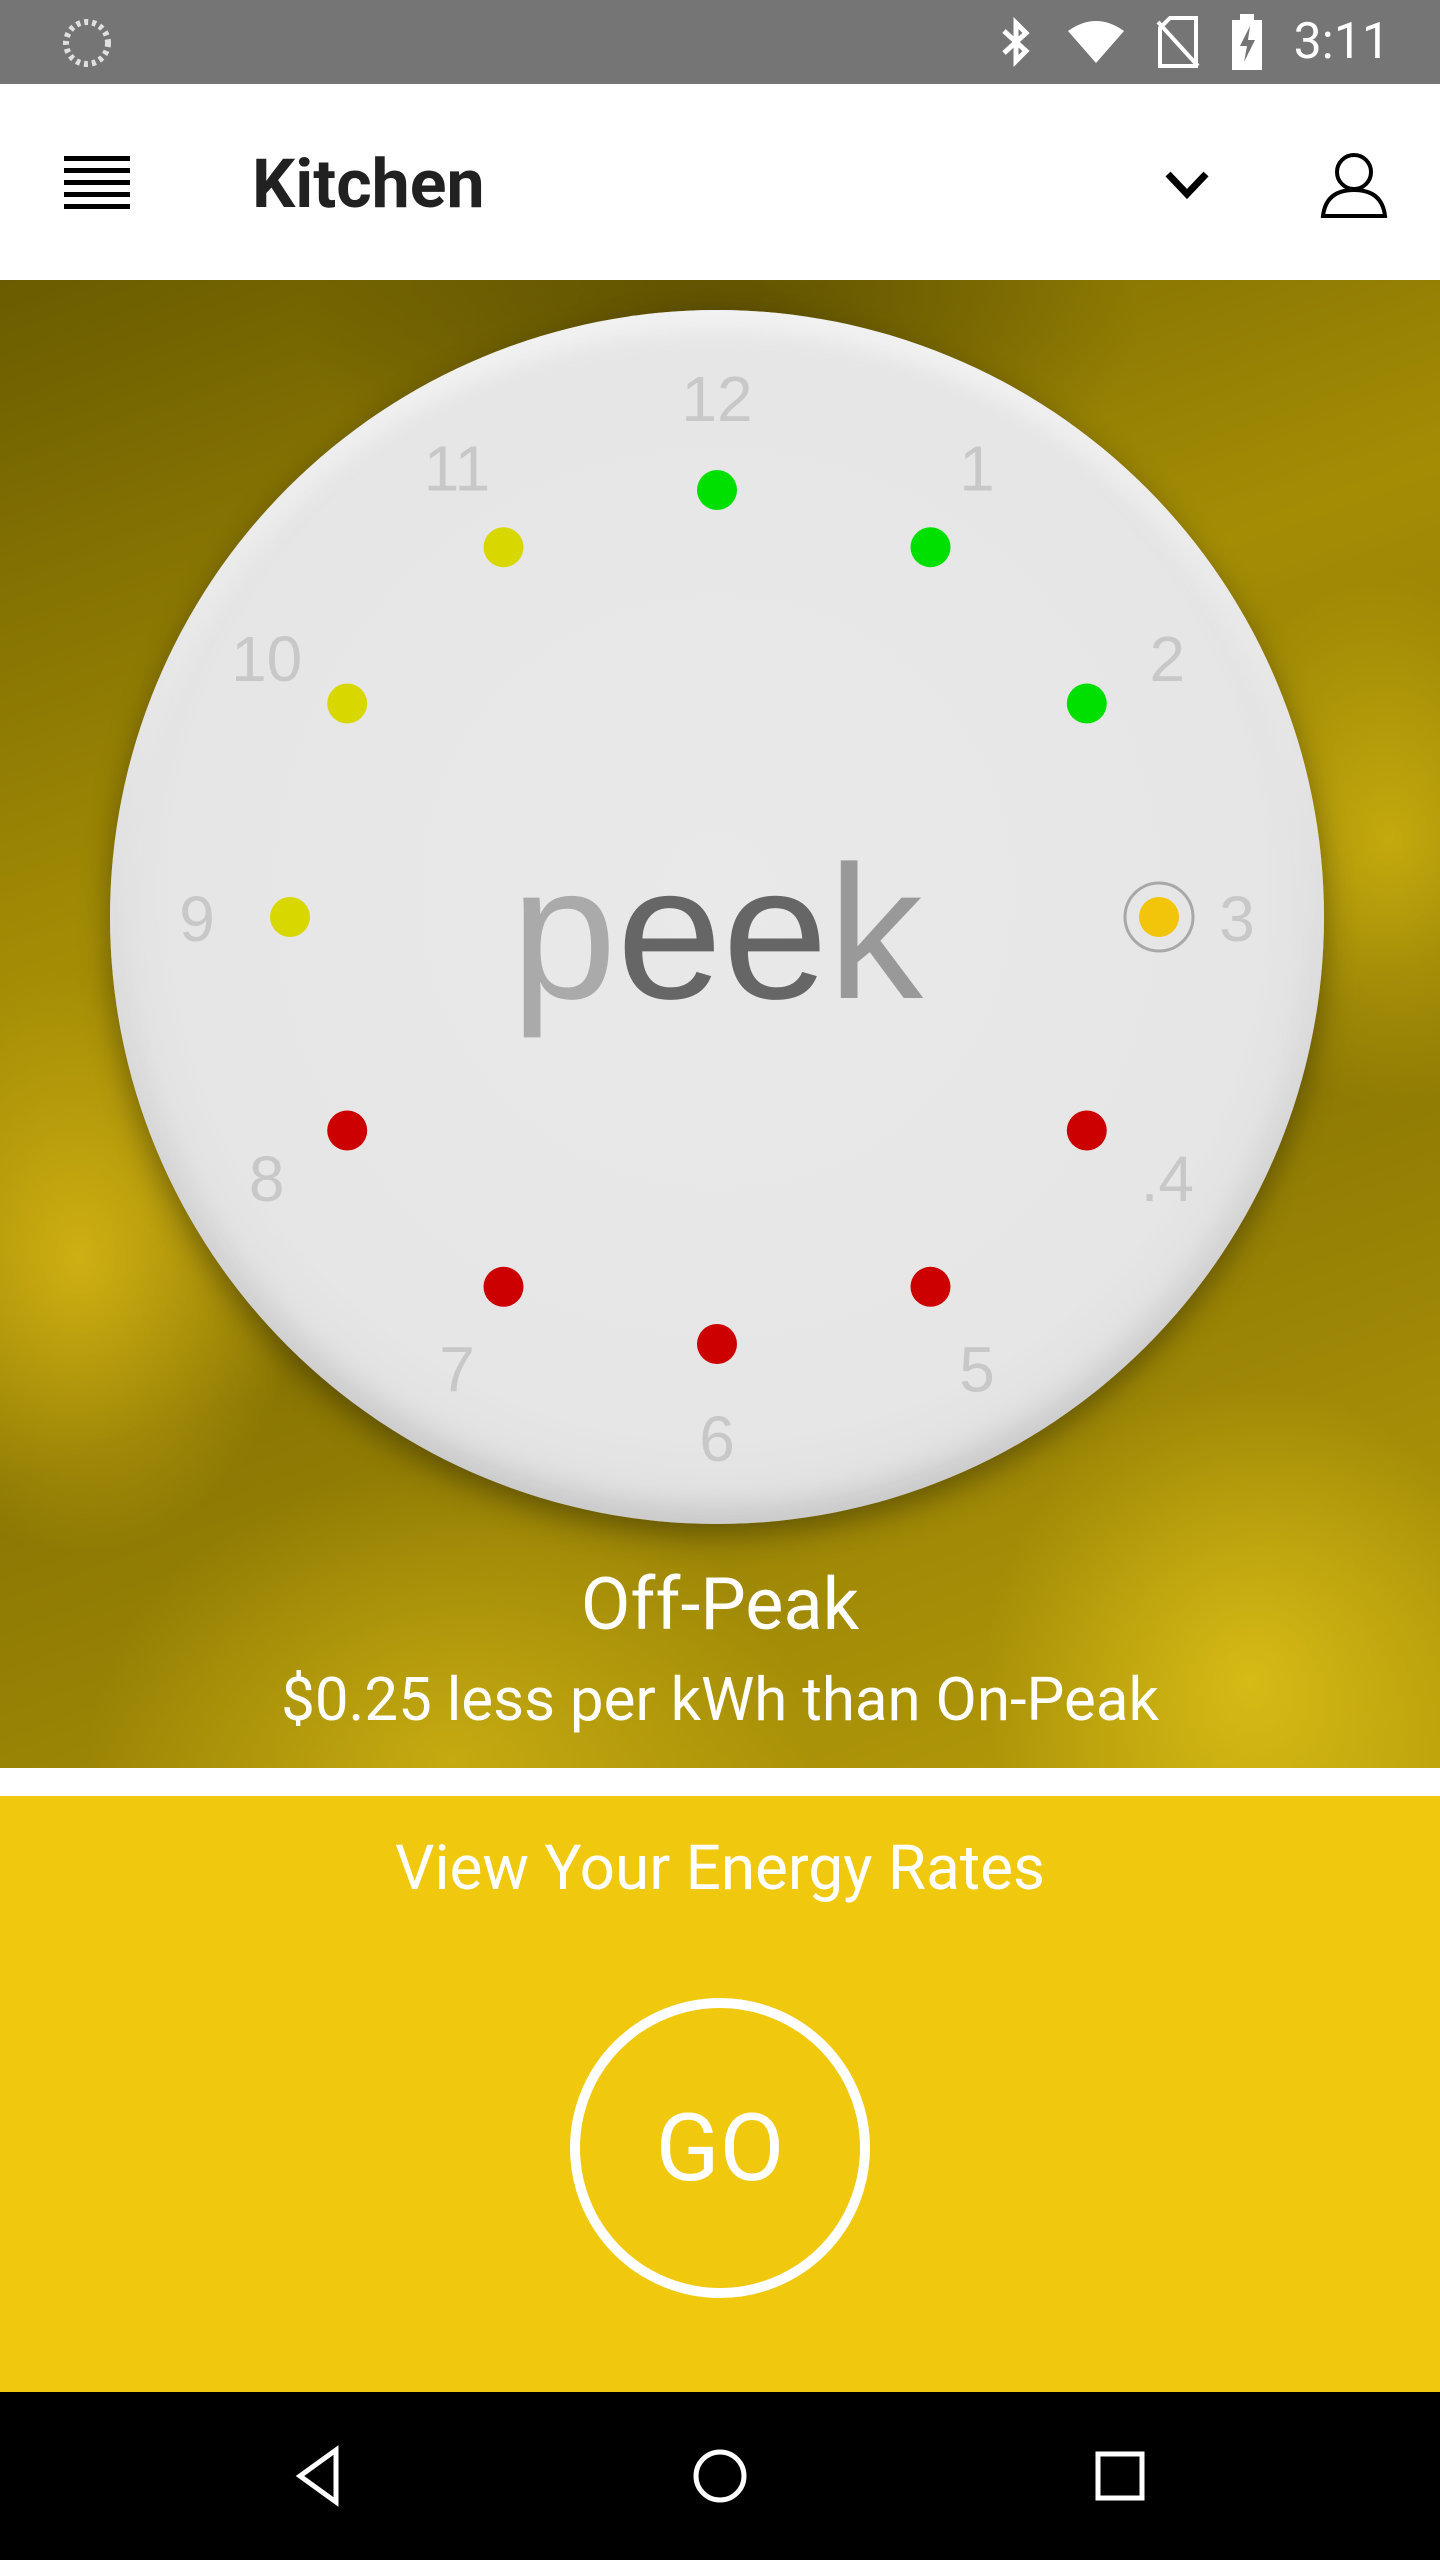  I want to click on nav-bar, so click(720, 2476).